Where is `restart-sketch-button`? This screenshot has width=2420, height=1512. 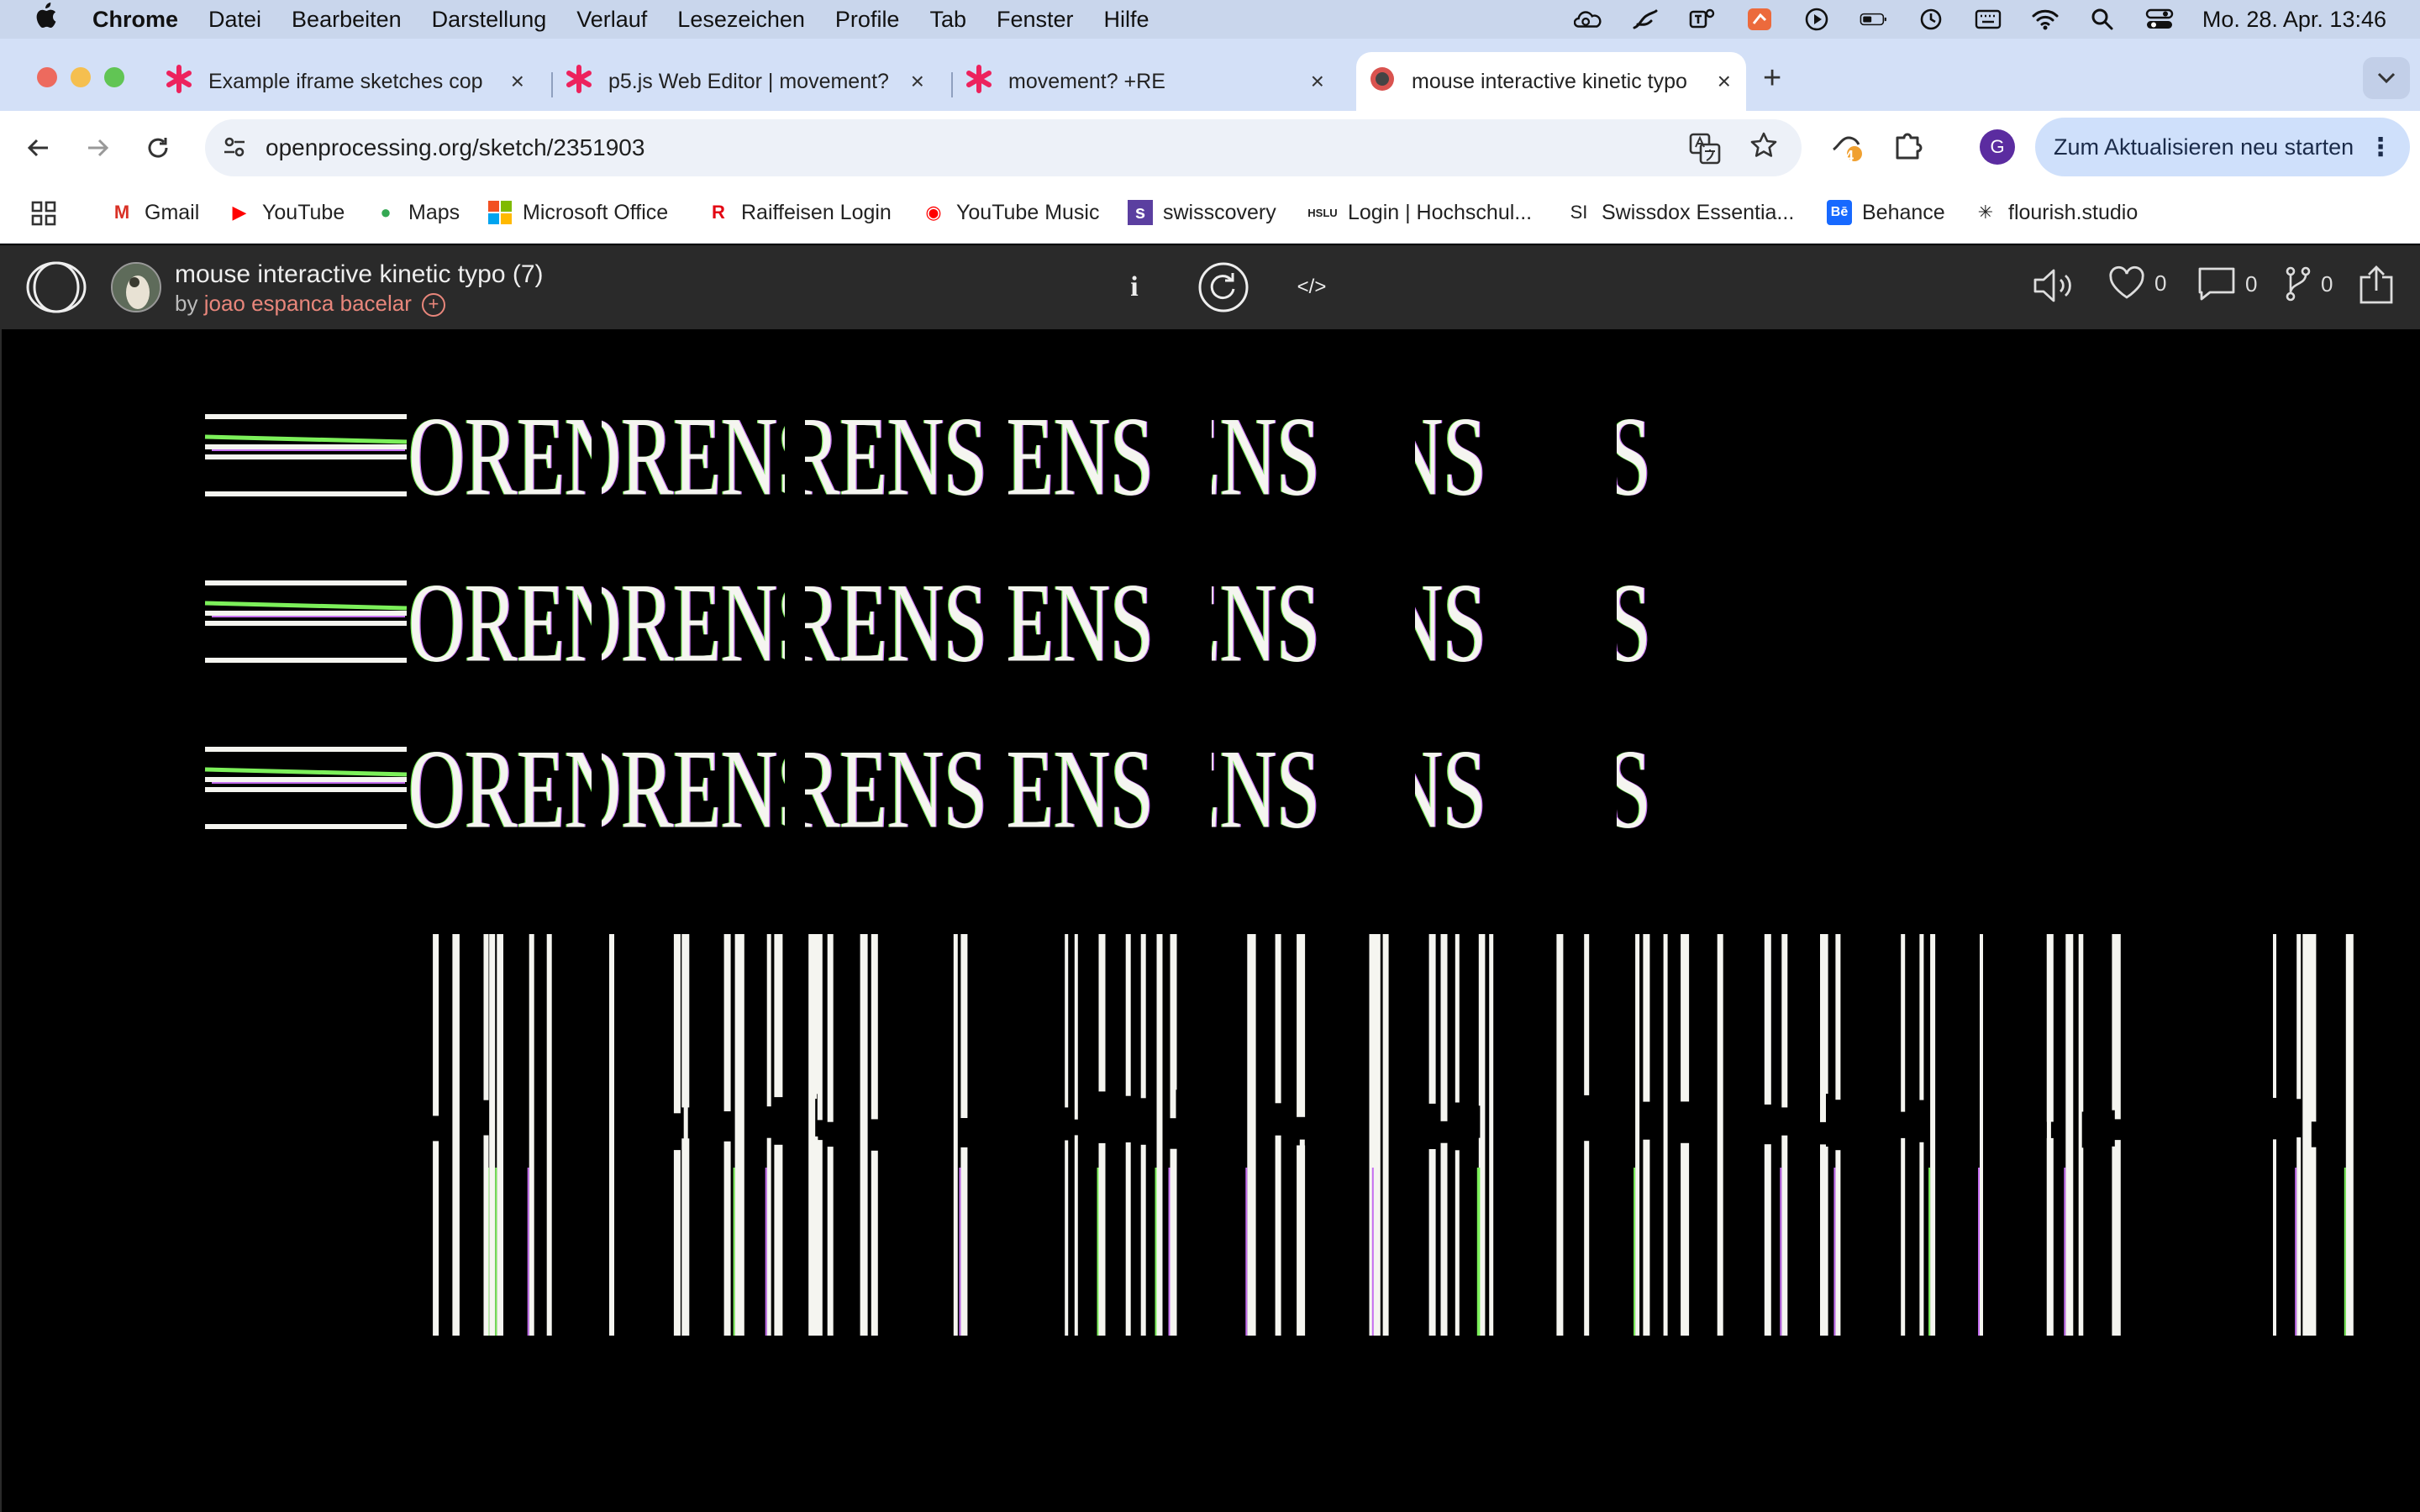 restart-sketch-button is located at coordinates (1224, 287).